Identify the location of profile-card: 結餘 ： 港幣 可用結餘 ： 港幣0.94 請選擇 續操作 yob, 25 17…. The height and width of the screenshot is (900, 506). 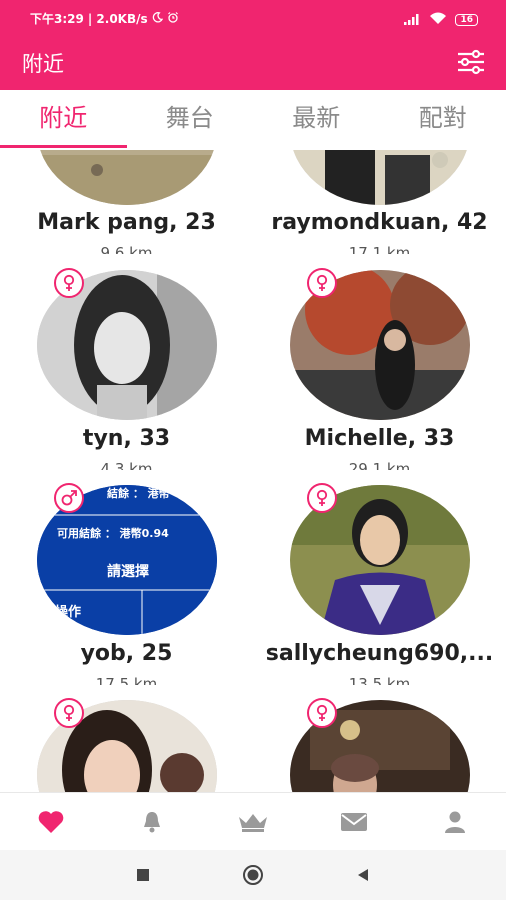
(126, 590).